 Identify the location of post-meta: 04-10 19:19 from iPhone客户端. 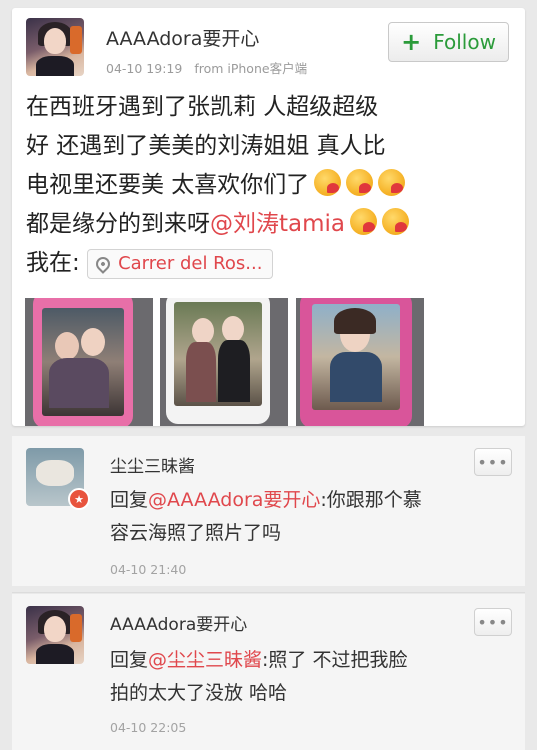
(206, 67).